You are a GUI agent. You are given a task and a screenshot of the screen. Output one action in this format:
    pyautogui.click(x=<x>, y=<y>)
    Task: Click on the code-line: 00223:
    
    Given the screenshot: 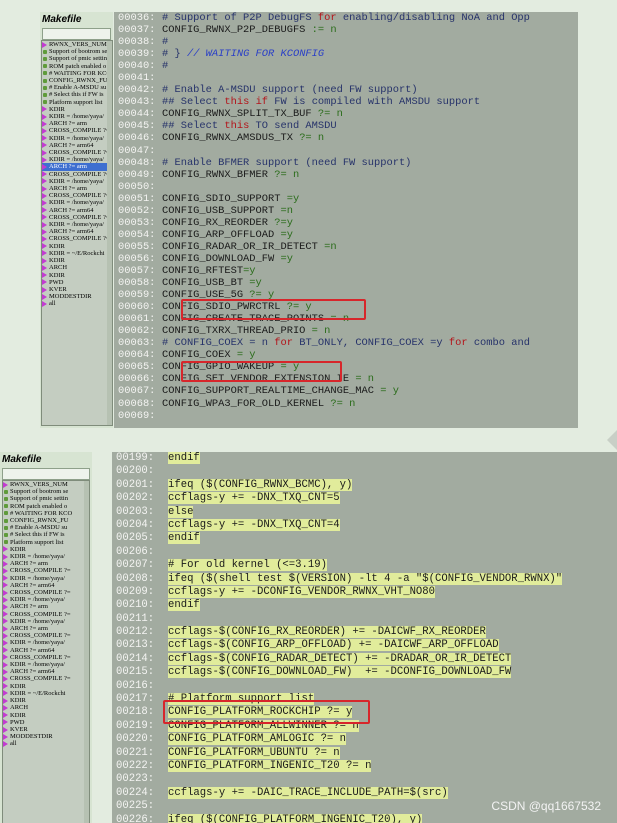 What is the action you would take?
    pyautogui.click(x=364, y=779)
    